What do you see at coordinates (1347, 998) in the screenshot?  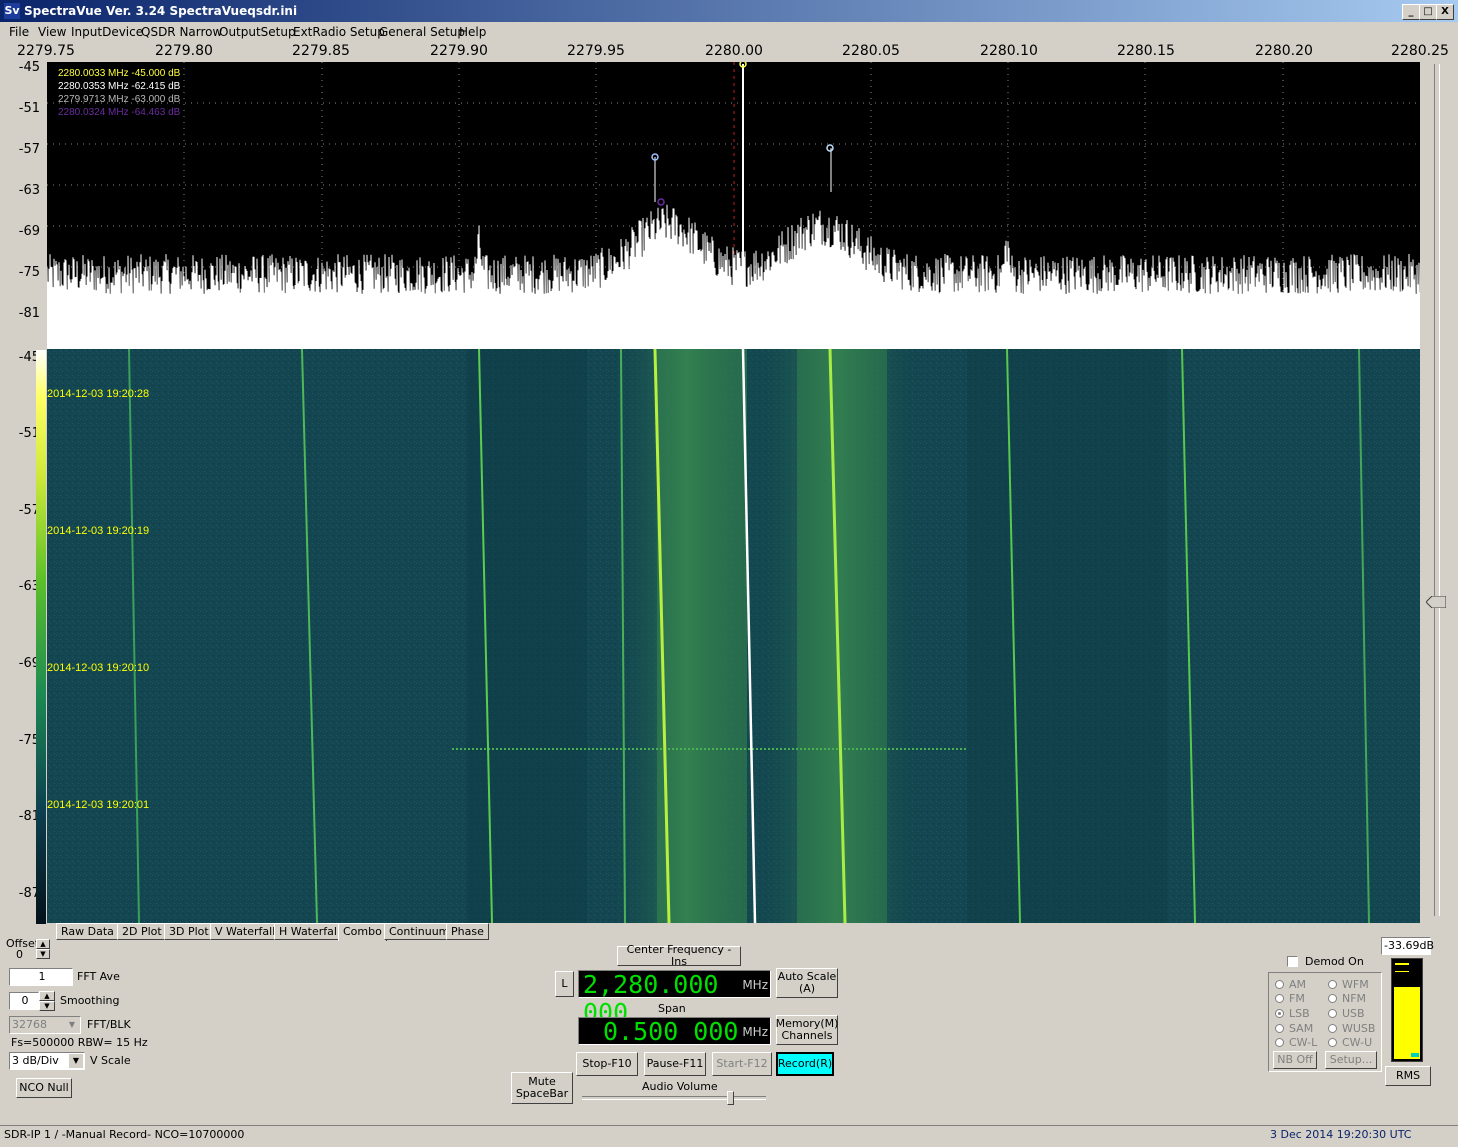 I see `radio-nfm: NFM` at bounding box center [1347, 998].